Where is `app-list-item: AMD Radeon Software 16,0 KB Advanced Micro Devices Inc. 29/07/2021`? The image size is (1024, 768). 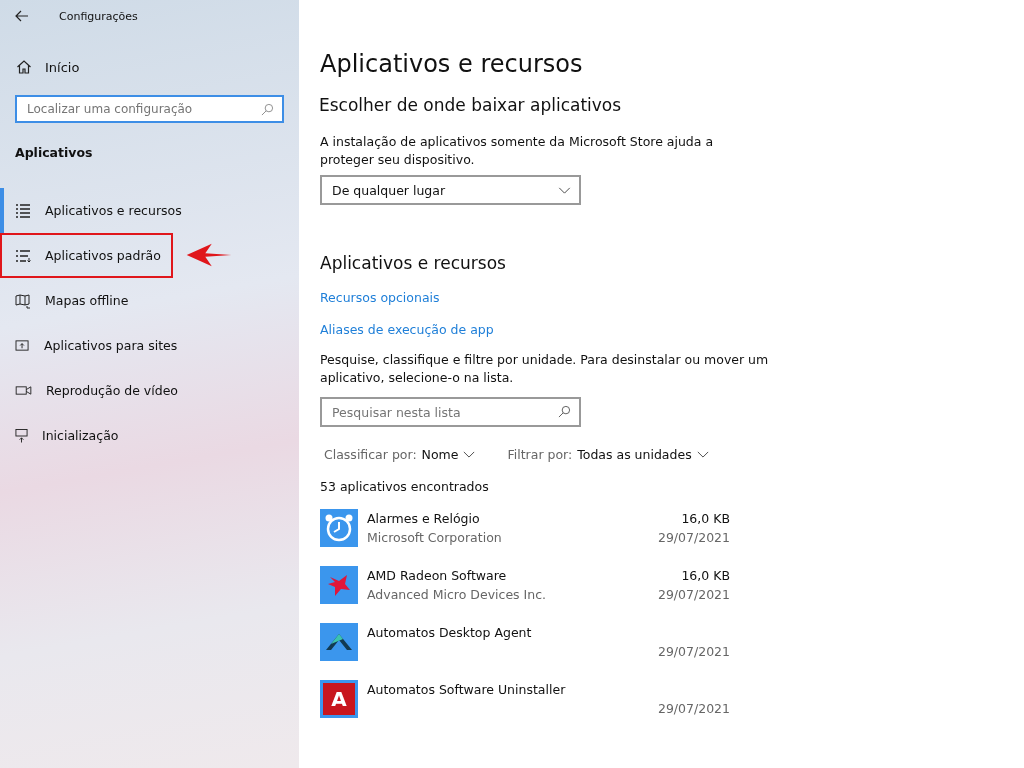 app-list-item: AMD Radeon Software 16,0 KB Advanced Micro Devices Inc. 29/07/2021 is located at coordinates (525, 594).